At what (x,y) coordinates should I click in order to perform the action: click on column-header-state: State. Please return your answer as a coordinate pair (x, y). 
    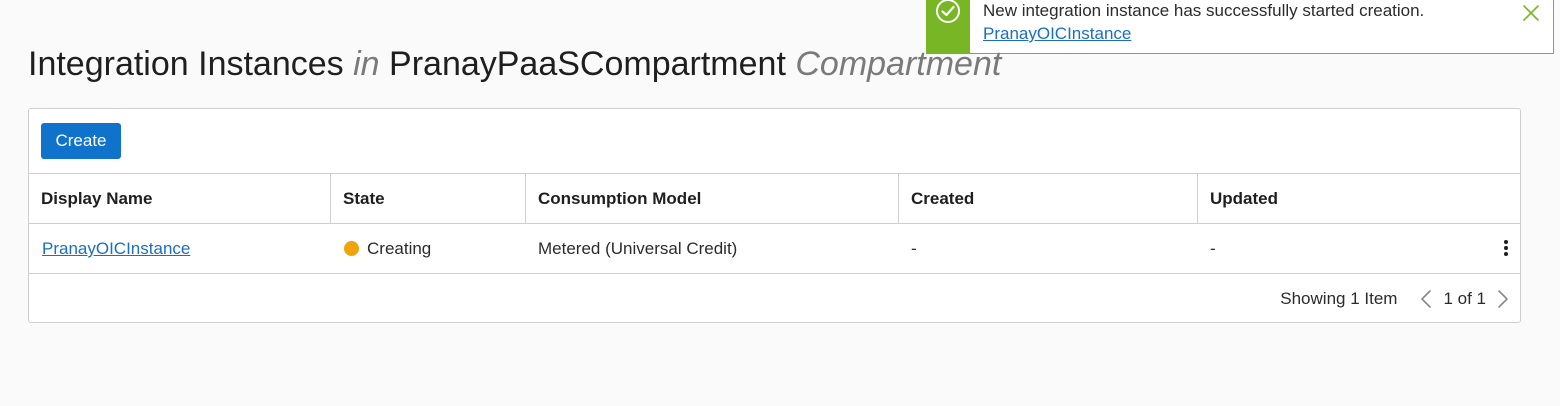
    Looking at the image, I should click on (427, 198).